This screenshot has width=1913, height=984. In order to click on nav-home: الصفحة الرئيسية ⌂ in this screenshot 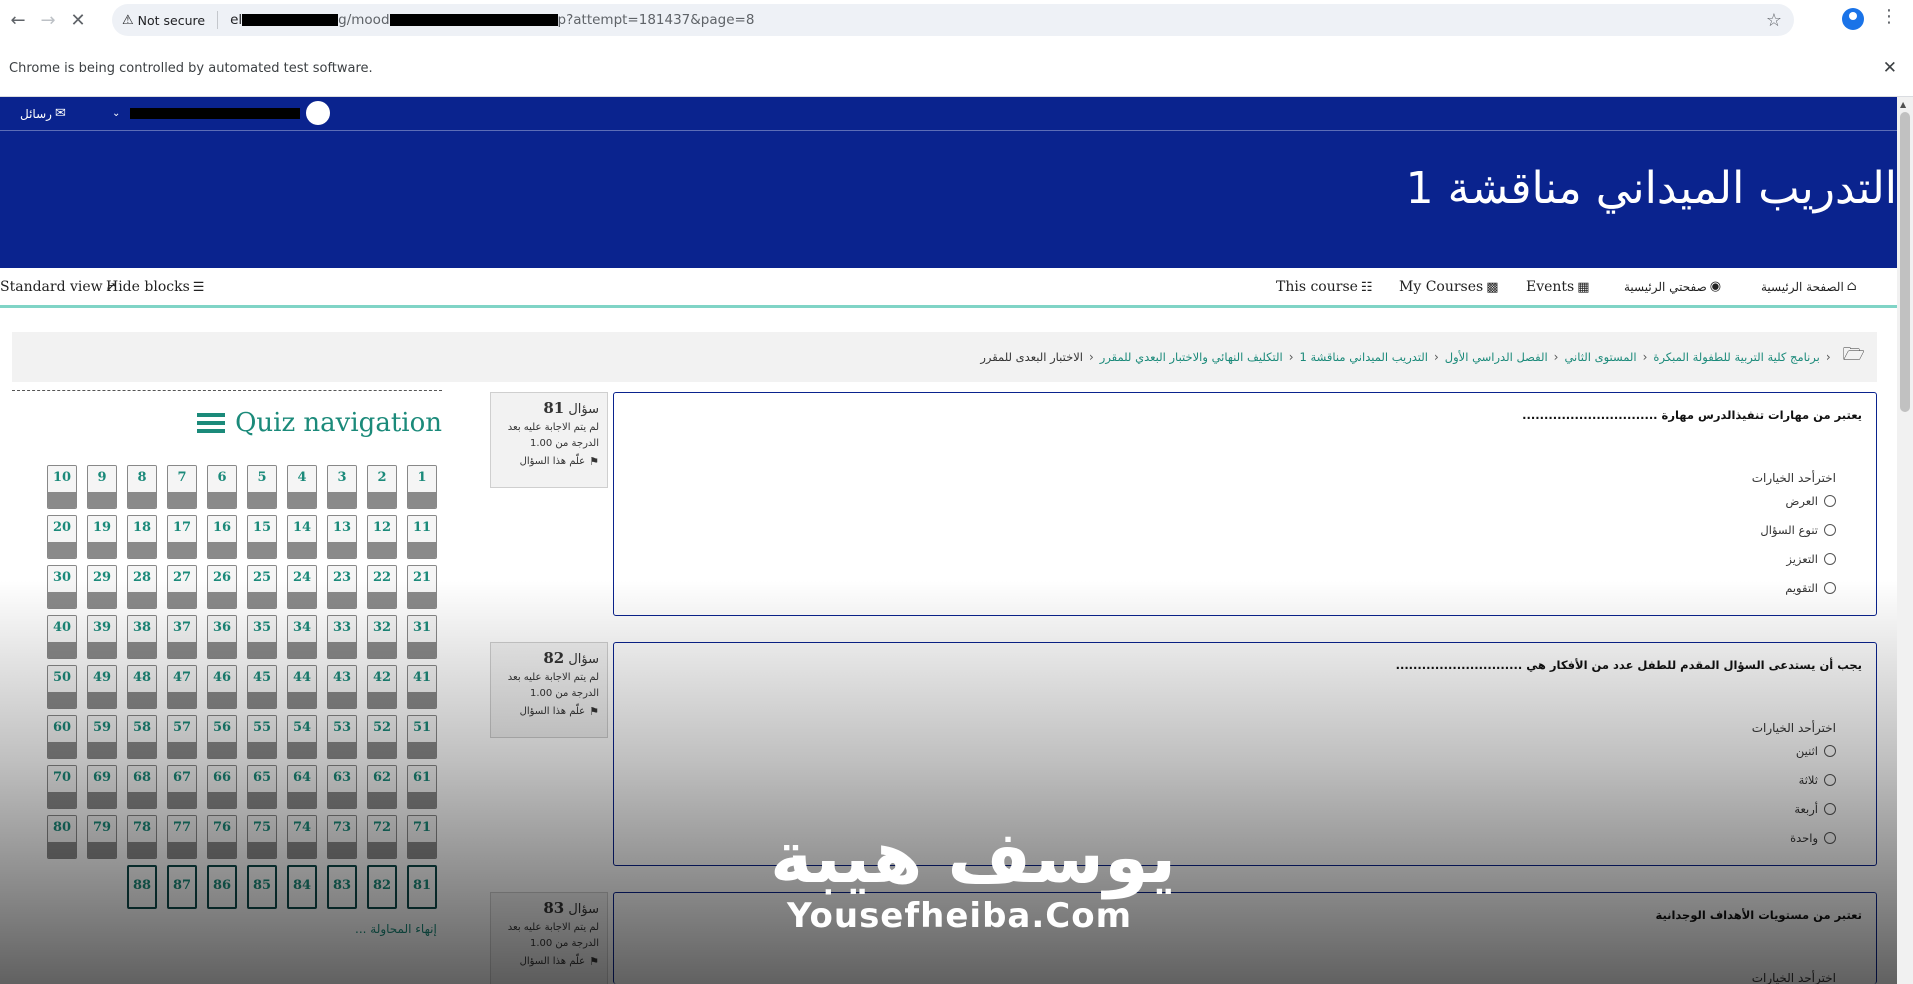, I will do `click(1810, 286)`.